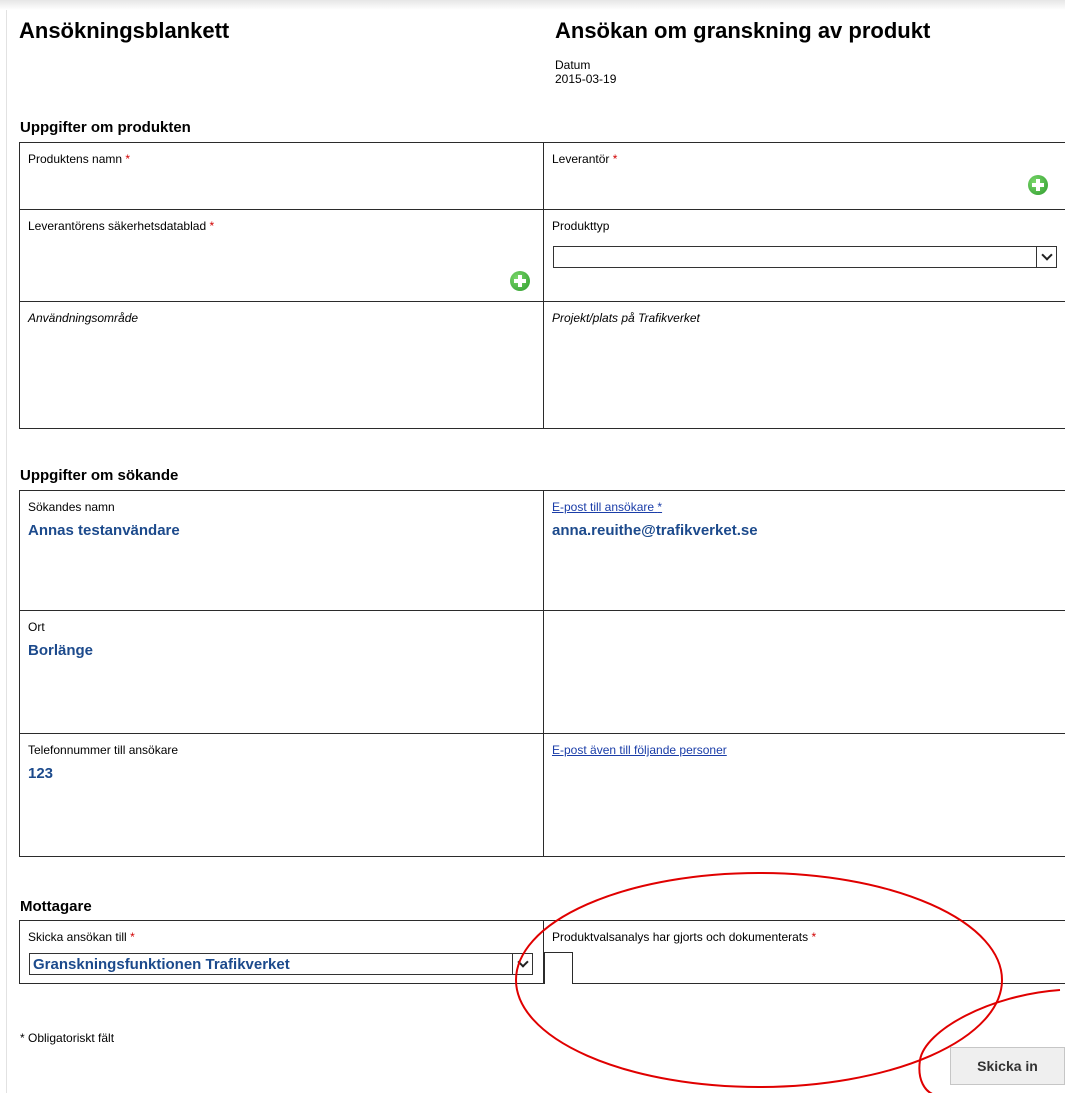 This screenshot has height=1093, width=1065. What do you see at coordinates (71, 507) in the screenshot?
I see `applicant-name-label: Sökandes namn` at bounding box center [71, 507].